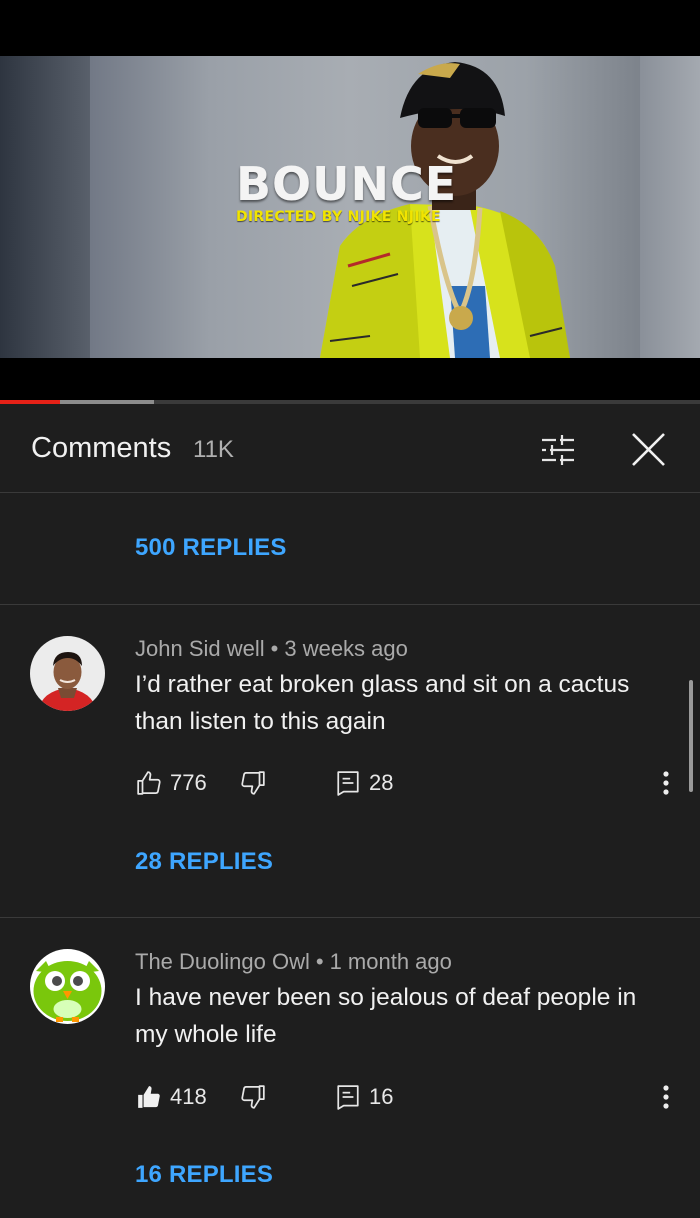  I want to click on view-replies-button: 500 REPLIES, so click(211, 548).